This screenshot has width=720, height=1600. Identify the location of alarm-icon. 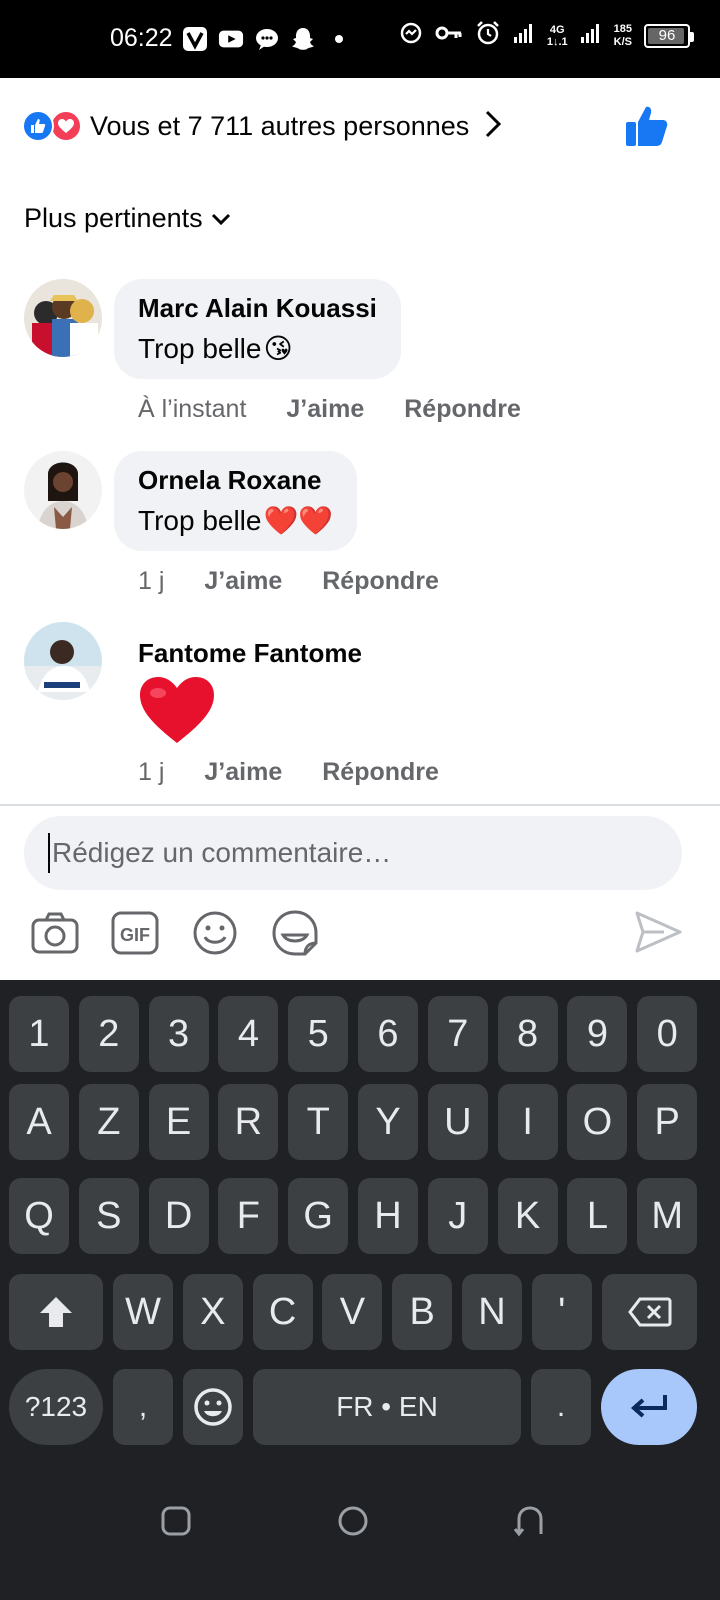
(488, 35).